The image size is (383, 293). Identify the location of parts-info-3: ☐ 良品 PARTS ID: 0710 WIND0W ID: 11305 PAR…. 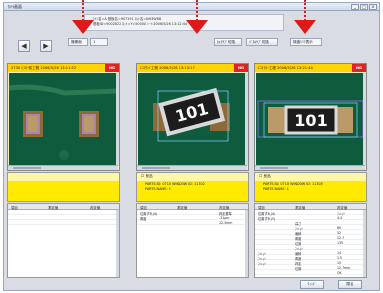
(310, 187).